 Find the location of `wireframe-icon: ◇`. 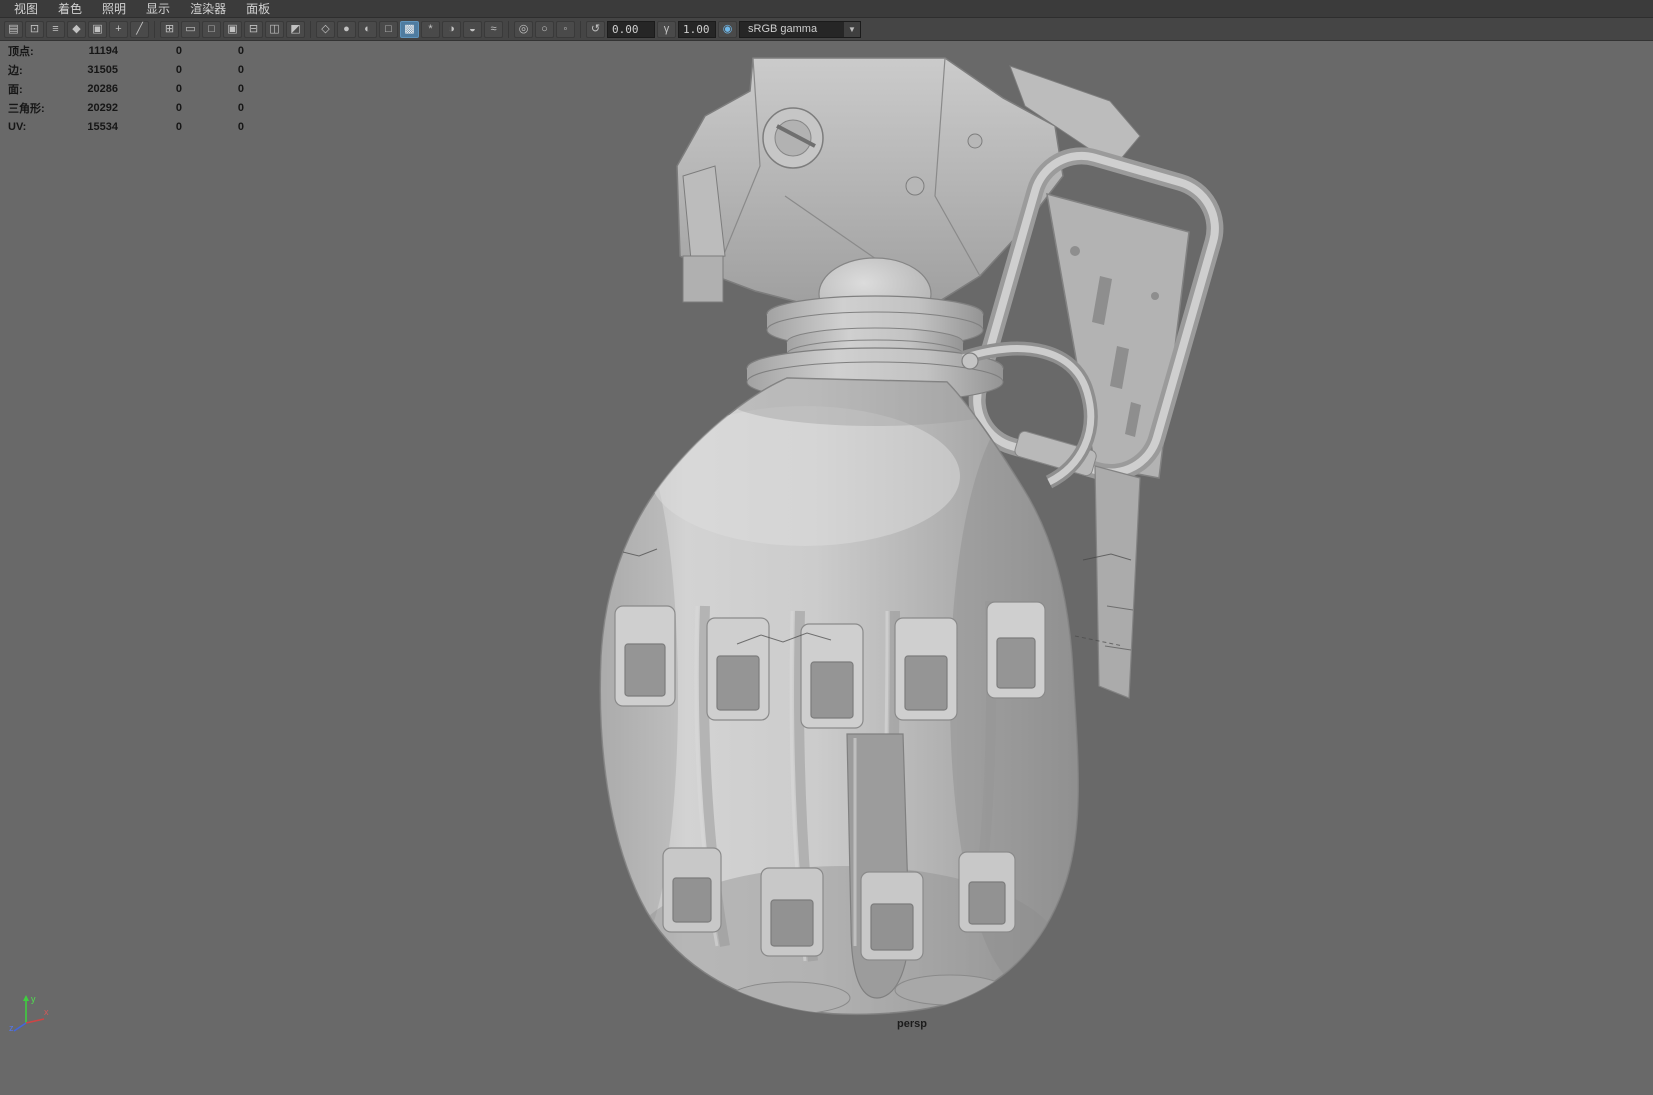

wireframe-icon: ◇ is located at coordinates (325, 29).